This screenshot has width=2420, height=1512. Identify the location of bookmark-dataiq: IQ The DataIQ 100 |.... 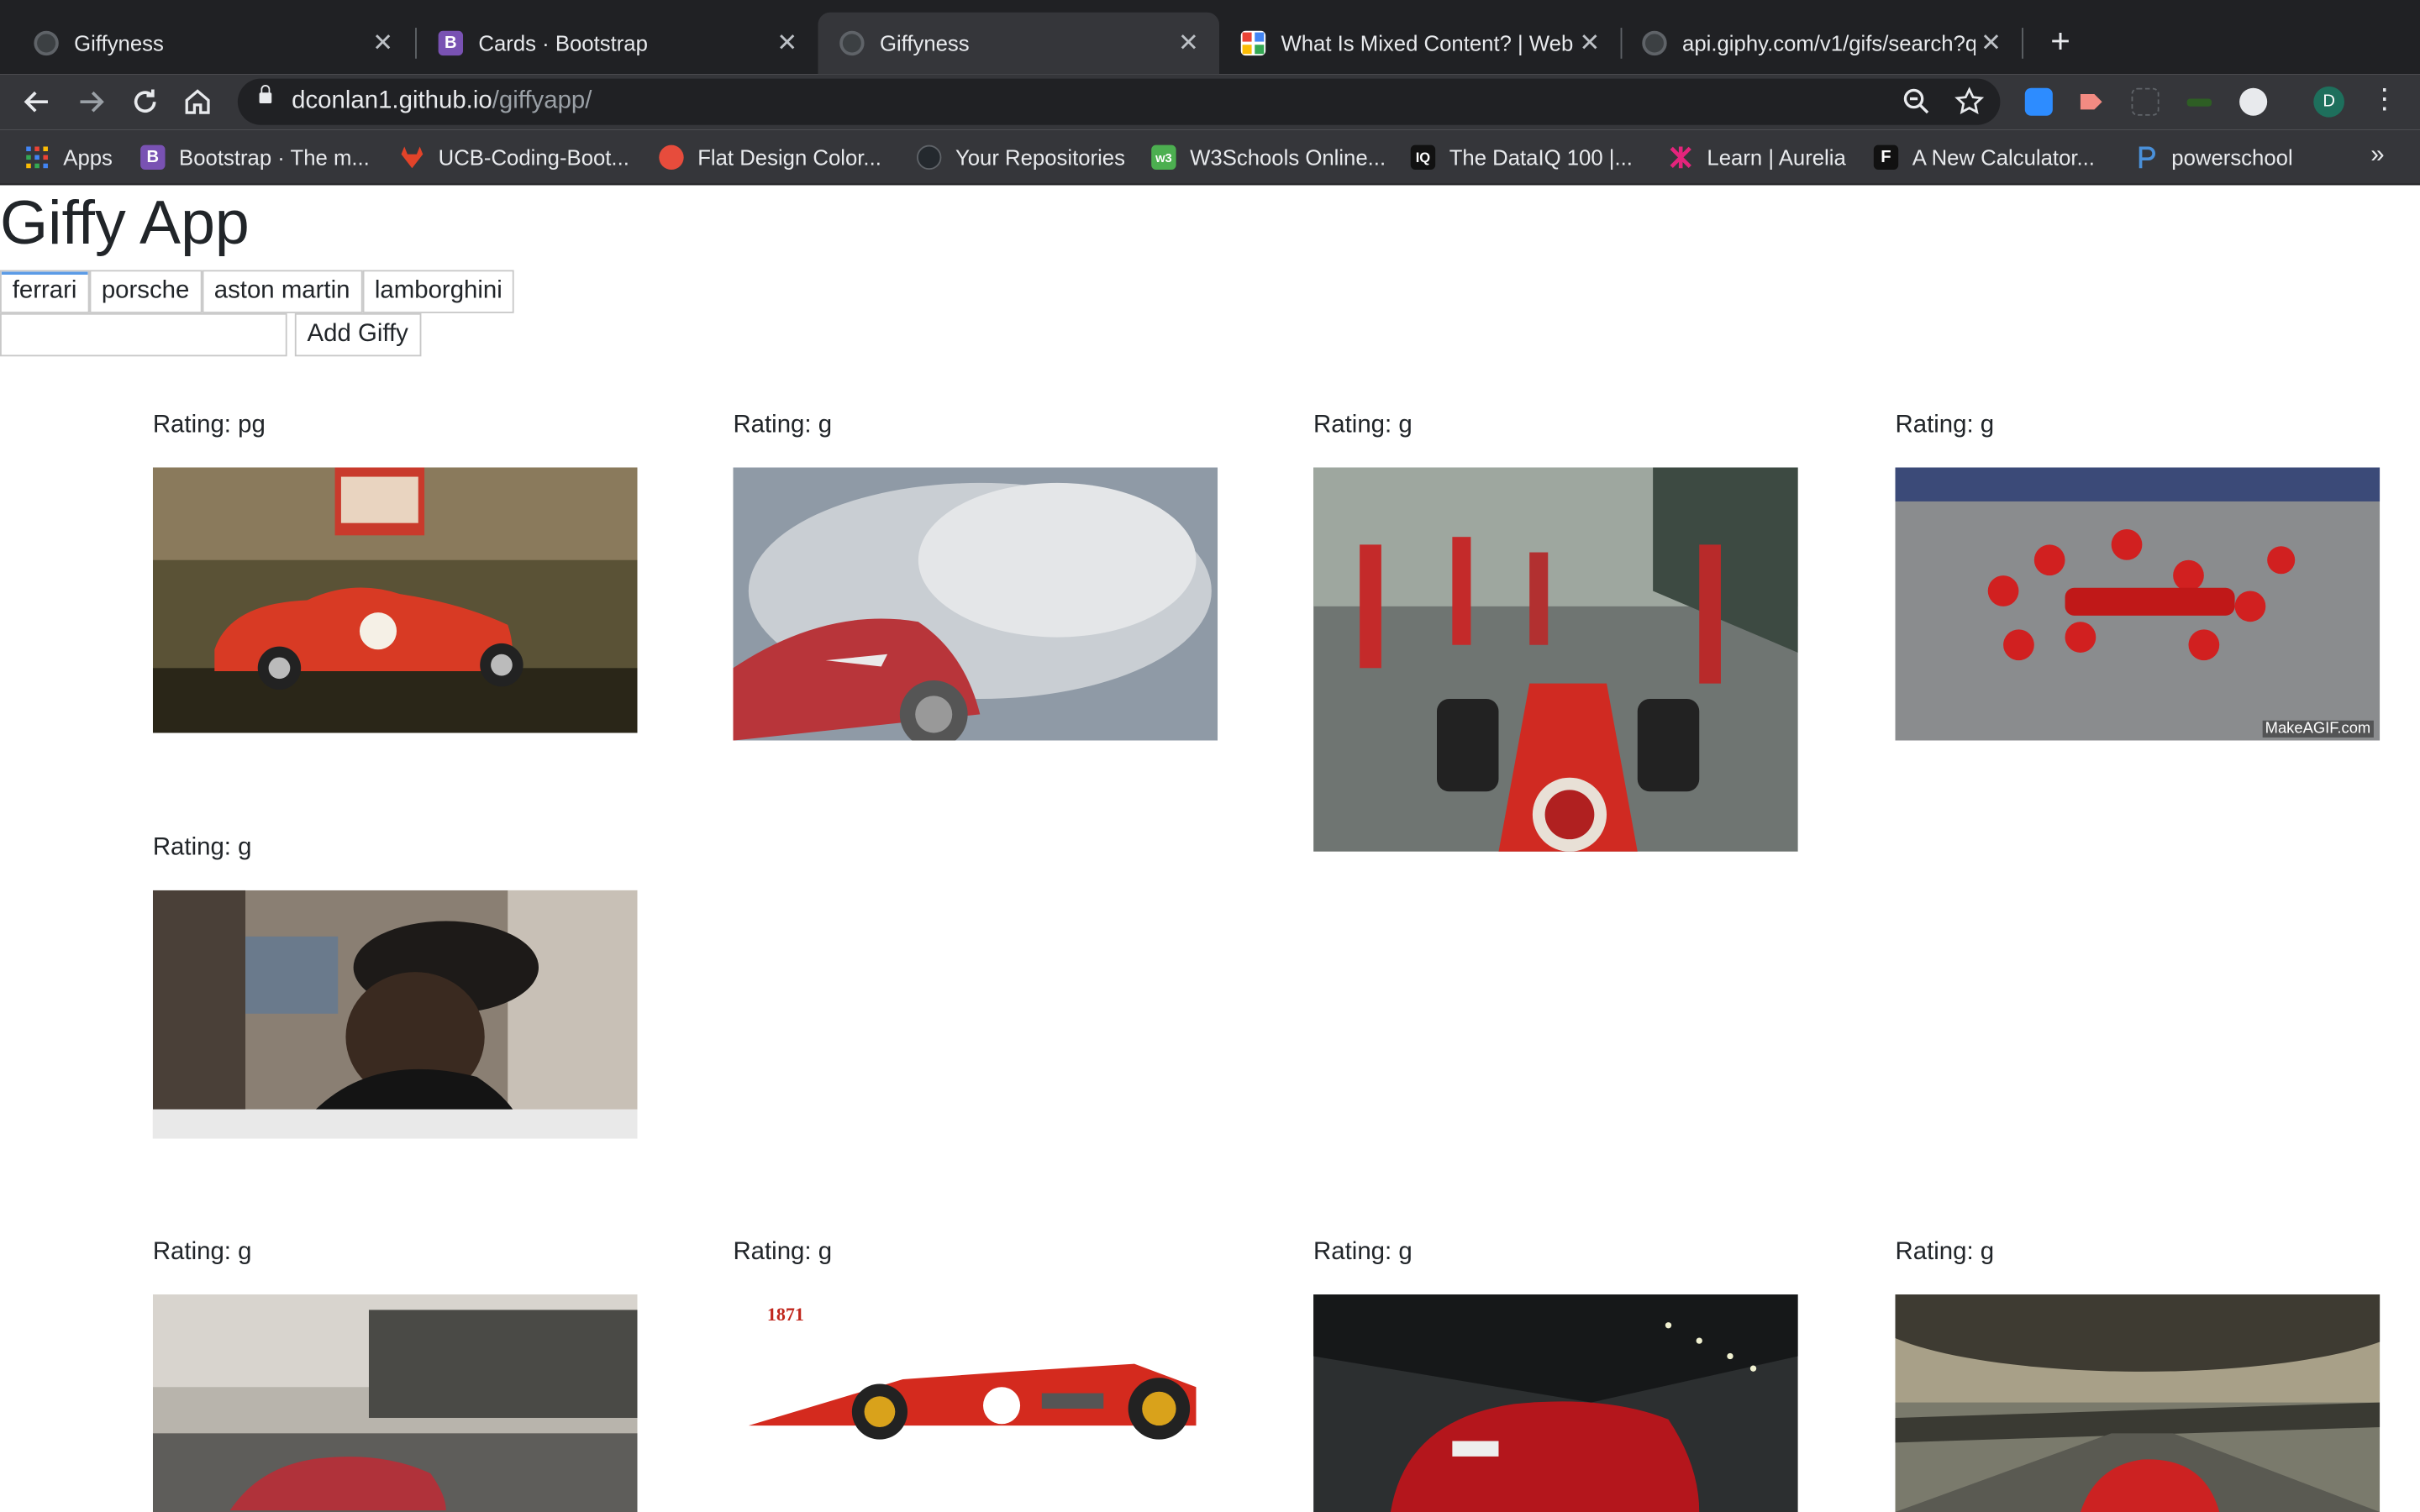
(1522, 157).